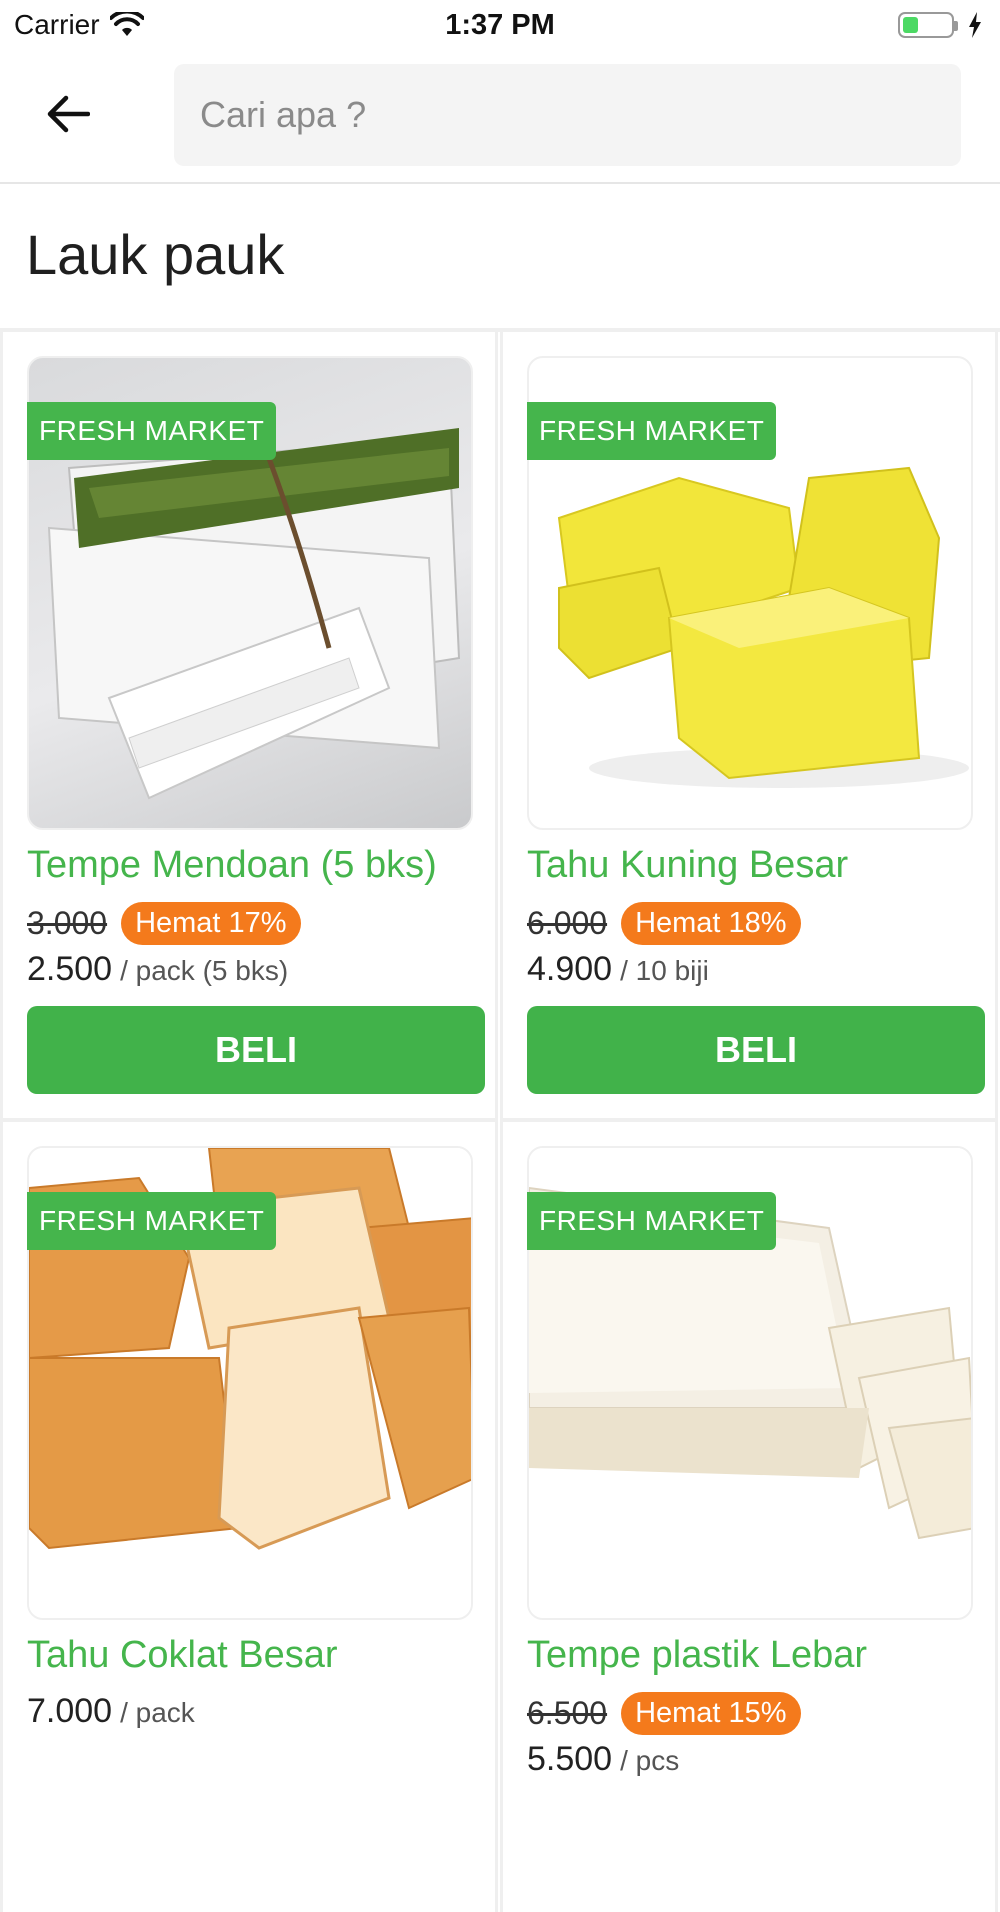 This screenshot has width=1000, height=1912. What do you see at coordinates (204, 970) in the screenshot?
I see `unit-label: / pack (5 bks)` at bounding box center [204, 970].